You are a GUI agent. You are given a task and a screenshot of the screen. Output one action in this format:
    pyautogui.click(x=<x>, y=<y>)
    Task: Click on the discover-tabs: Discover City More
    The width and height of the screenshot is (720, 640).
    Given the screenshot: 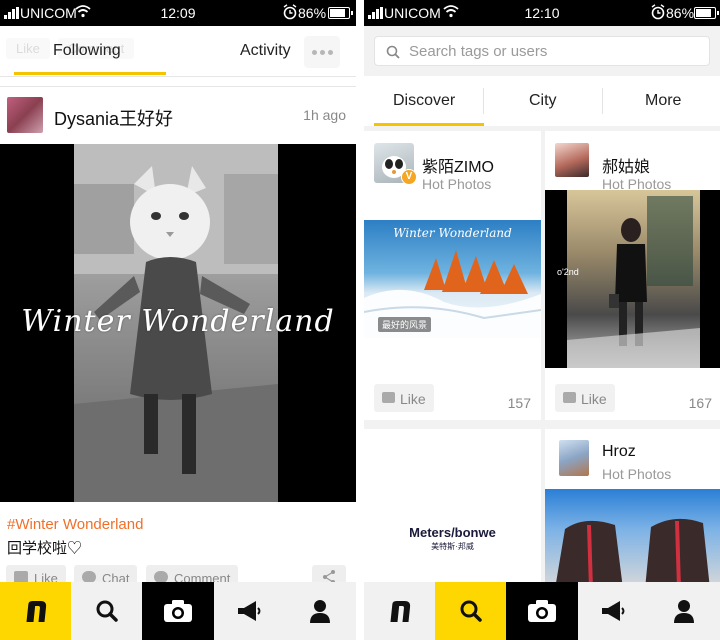 What is the action you would take?
    pyautogui.click(x=542, y=101)
    